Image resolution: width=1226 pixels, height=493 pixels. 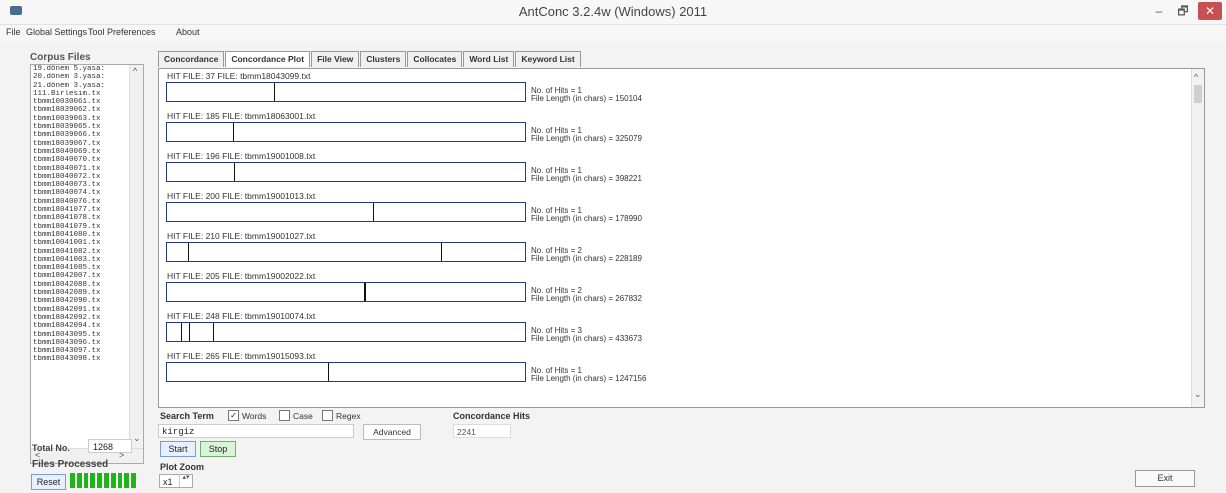 I want to click on plot-scroll-down-icon: ⌄, so click(x=1198, y=394).